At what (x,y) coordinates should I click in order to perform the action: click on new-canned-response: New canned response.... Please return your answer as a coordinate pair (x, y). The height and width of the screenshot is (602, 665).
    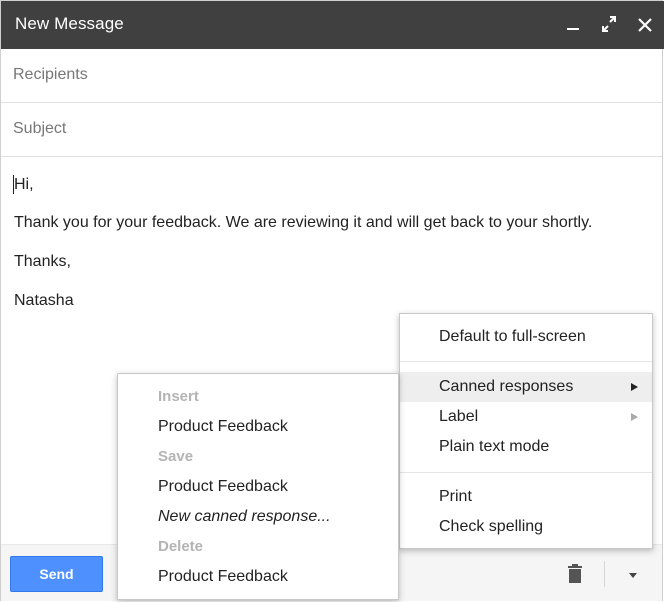
    Looking at the image, I should click on (258, 517).